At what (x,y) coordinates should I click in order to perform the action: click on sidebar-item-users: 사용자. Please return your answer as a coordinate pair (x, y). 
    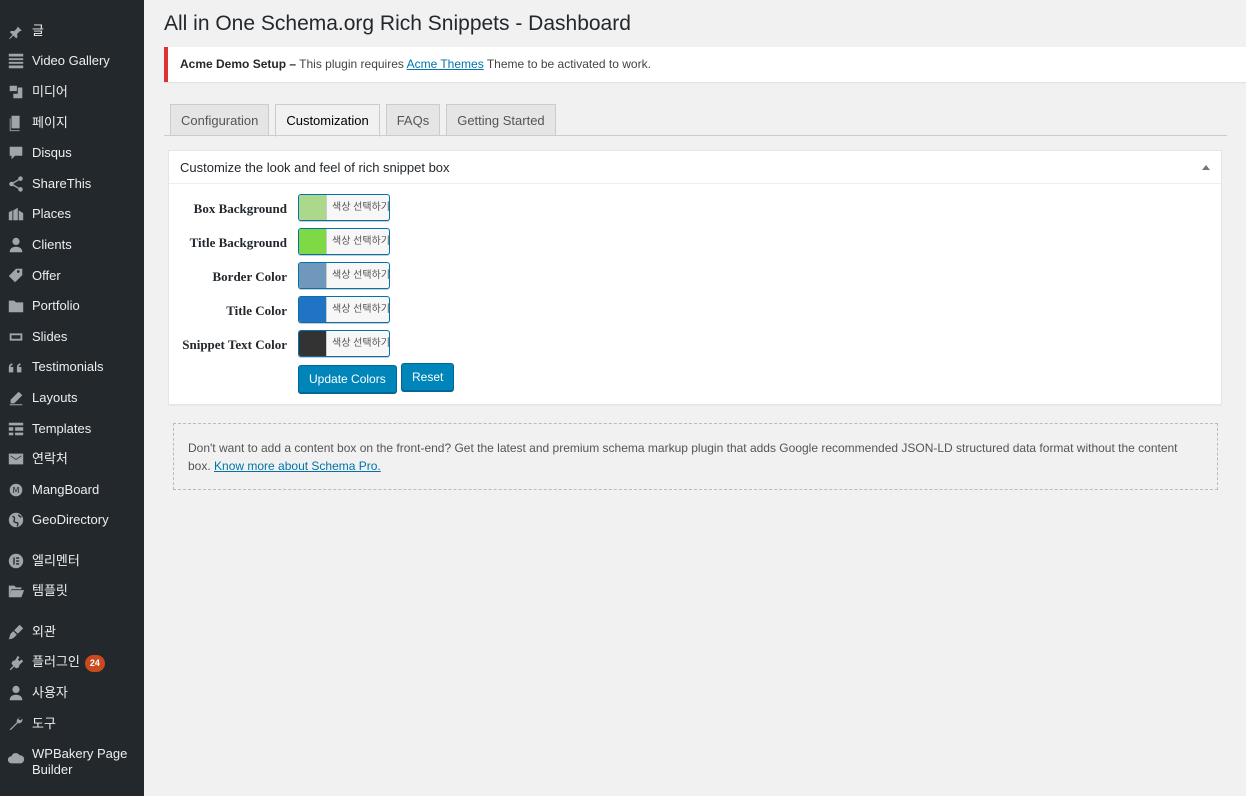
    Looking at the image, I should click on (72, 693).